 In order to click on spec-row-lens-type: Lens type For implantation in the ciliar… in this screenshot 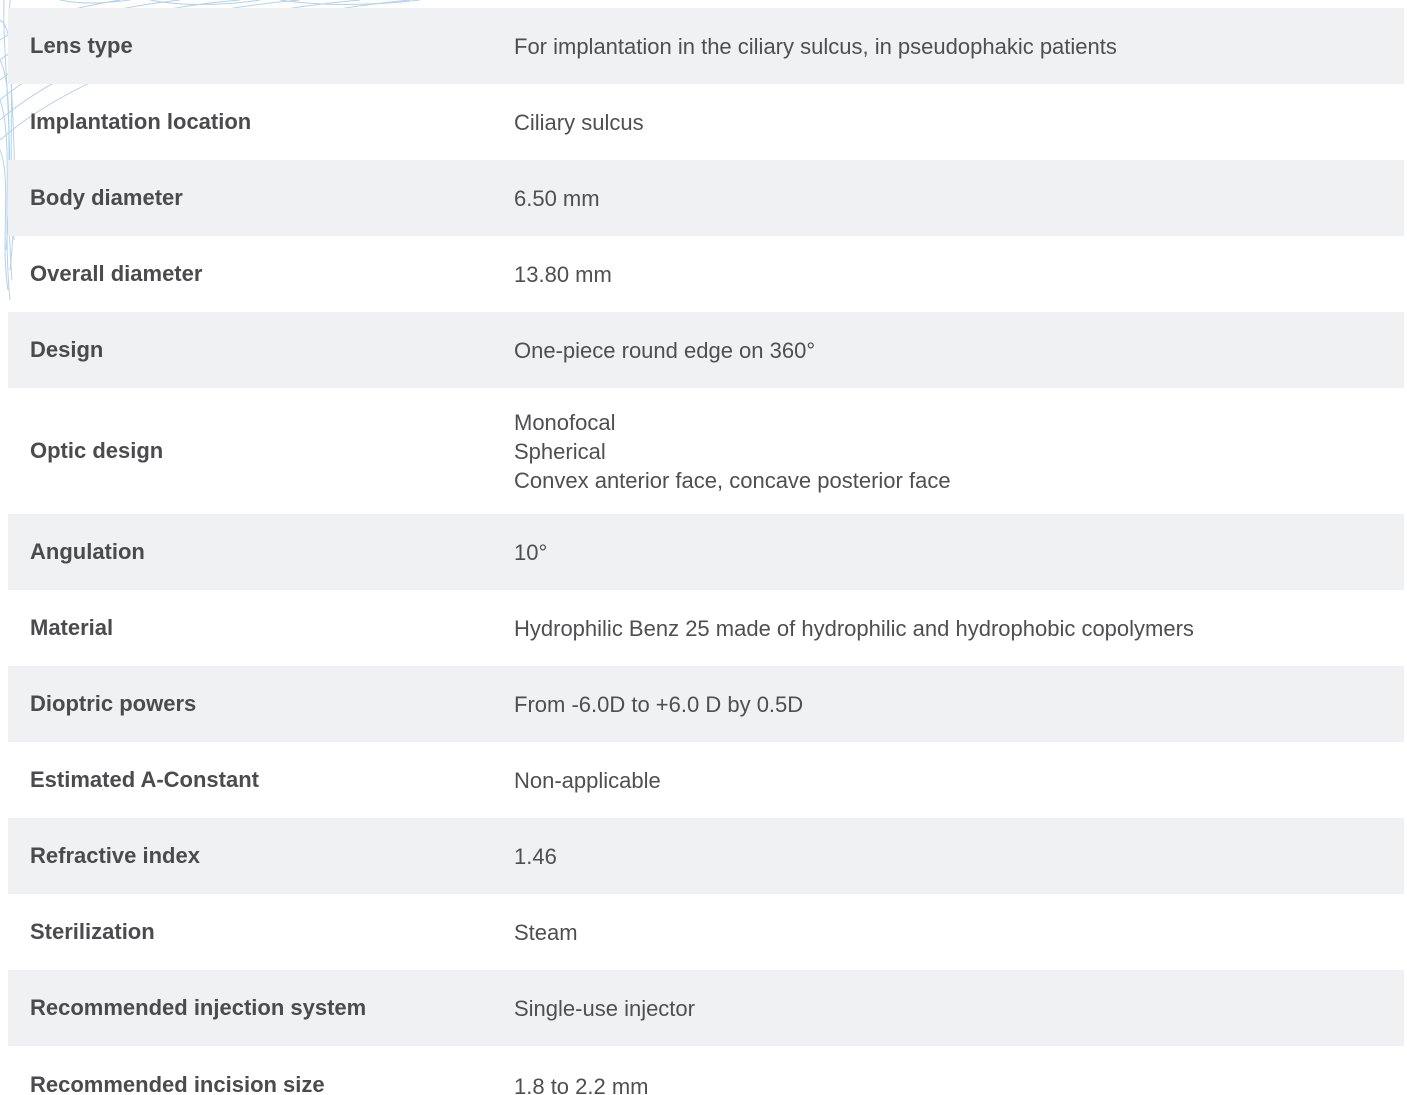, I will do `click(706, 46)`.